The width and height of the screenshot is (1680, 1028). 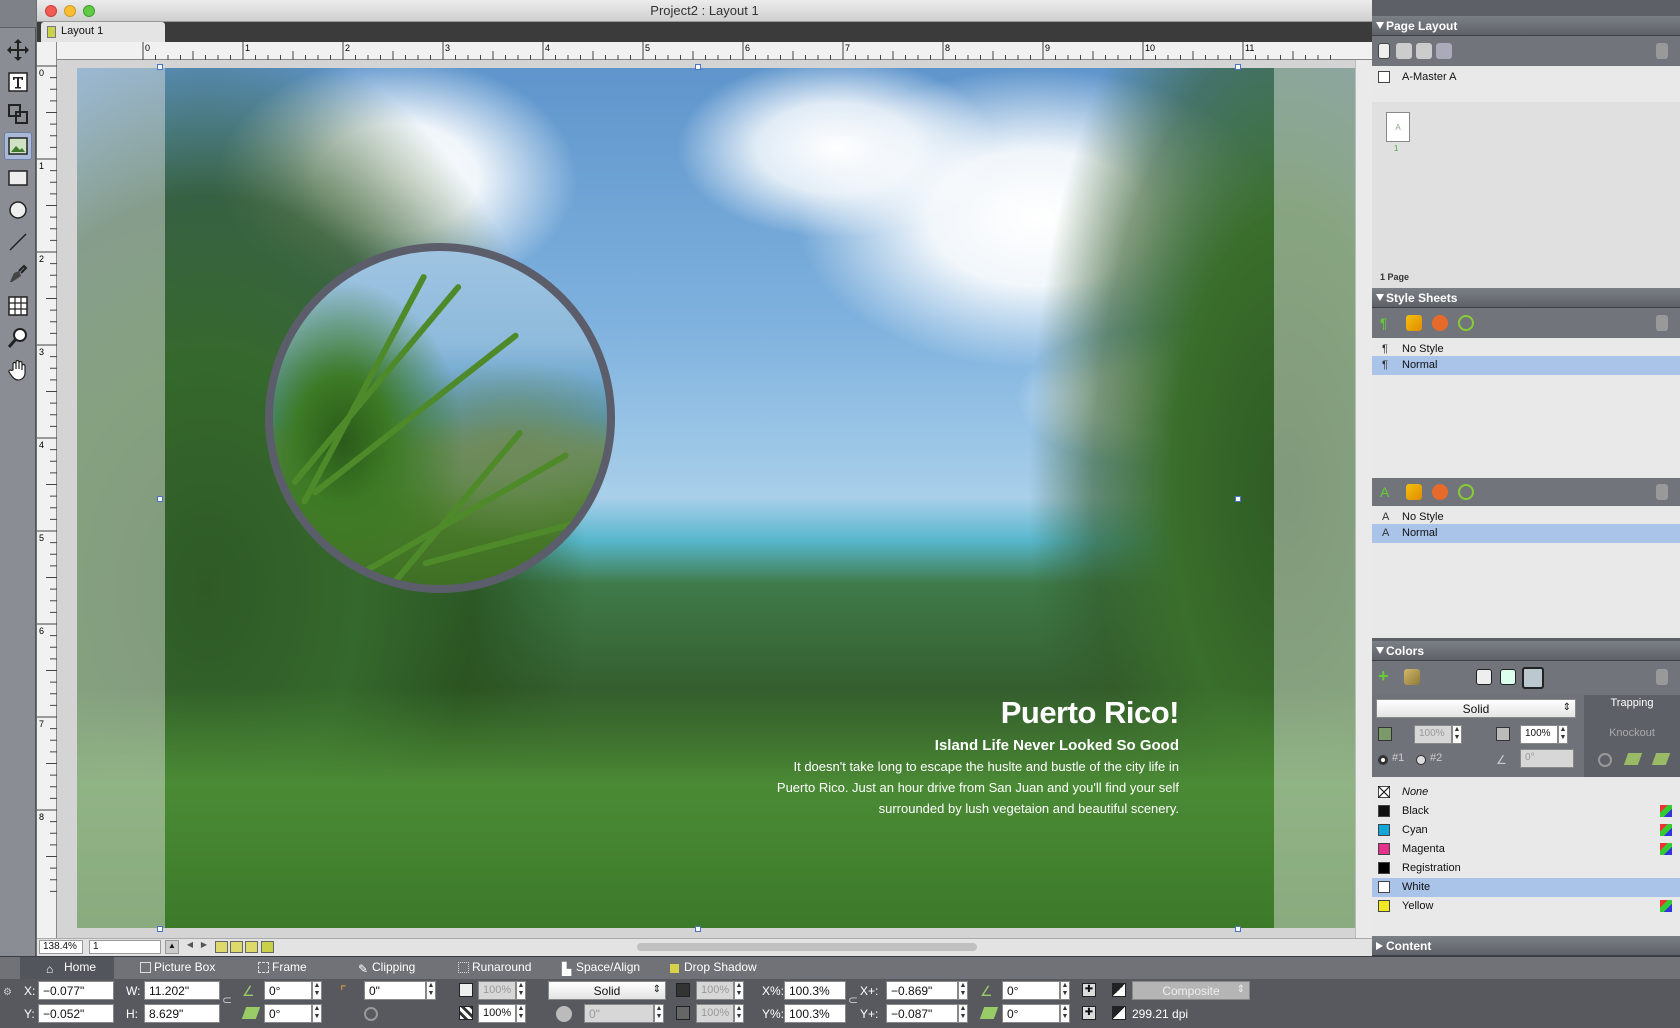 I want to click on box-opacity-field: 100%, so click(x=497, y=1013).